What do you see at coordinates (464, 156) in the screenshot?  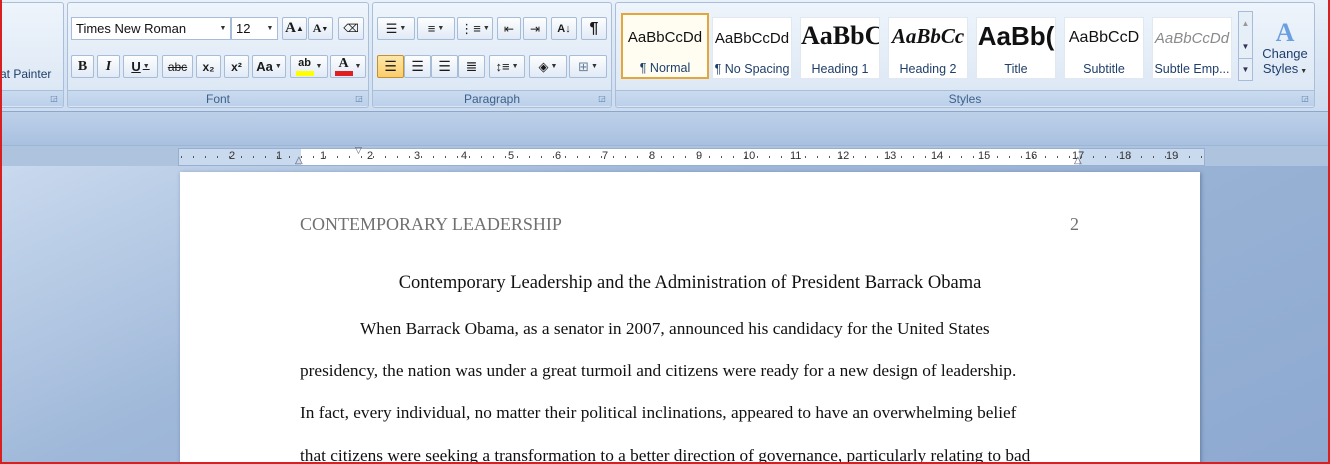 I see `ruler-number: 4` at bounding box center [464, 156].